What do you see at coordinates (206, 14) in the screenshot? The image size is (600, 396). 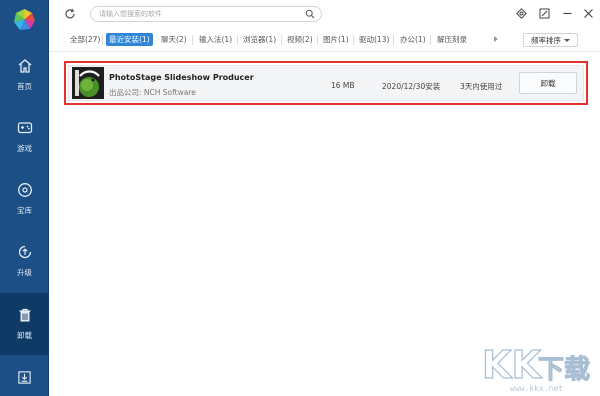 I see `search-input: 请输入想搜索的软件` at bounding box center [206, 14].